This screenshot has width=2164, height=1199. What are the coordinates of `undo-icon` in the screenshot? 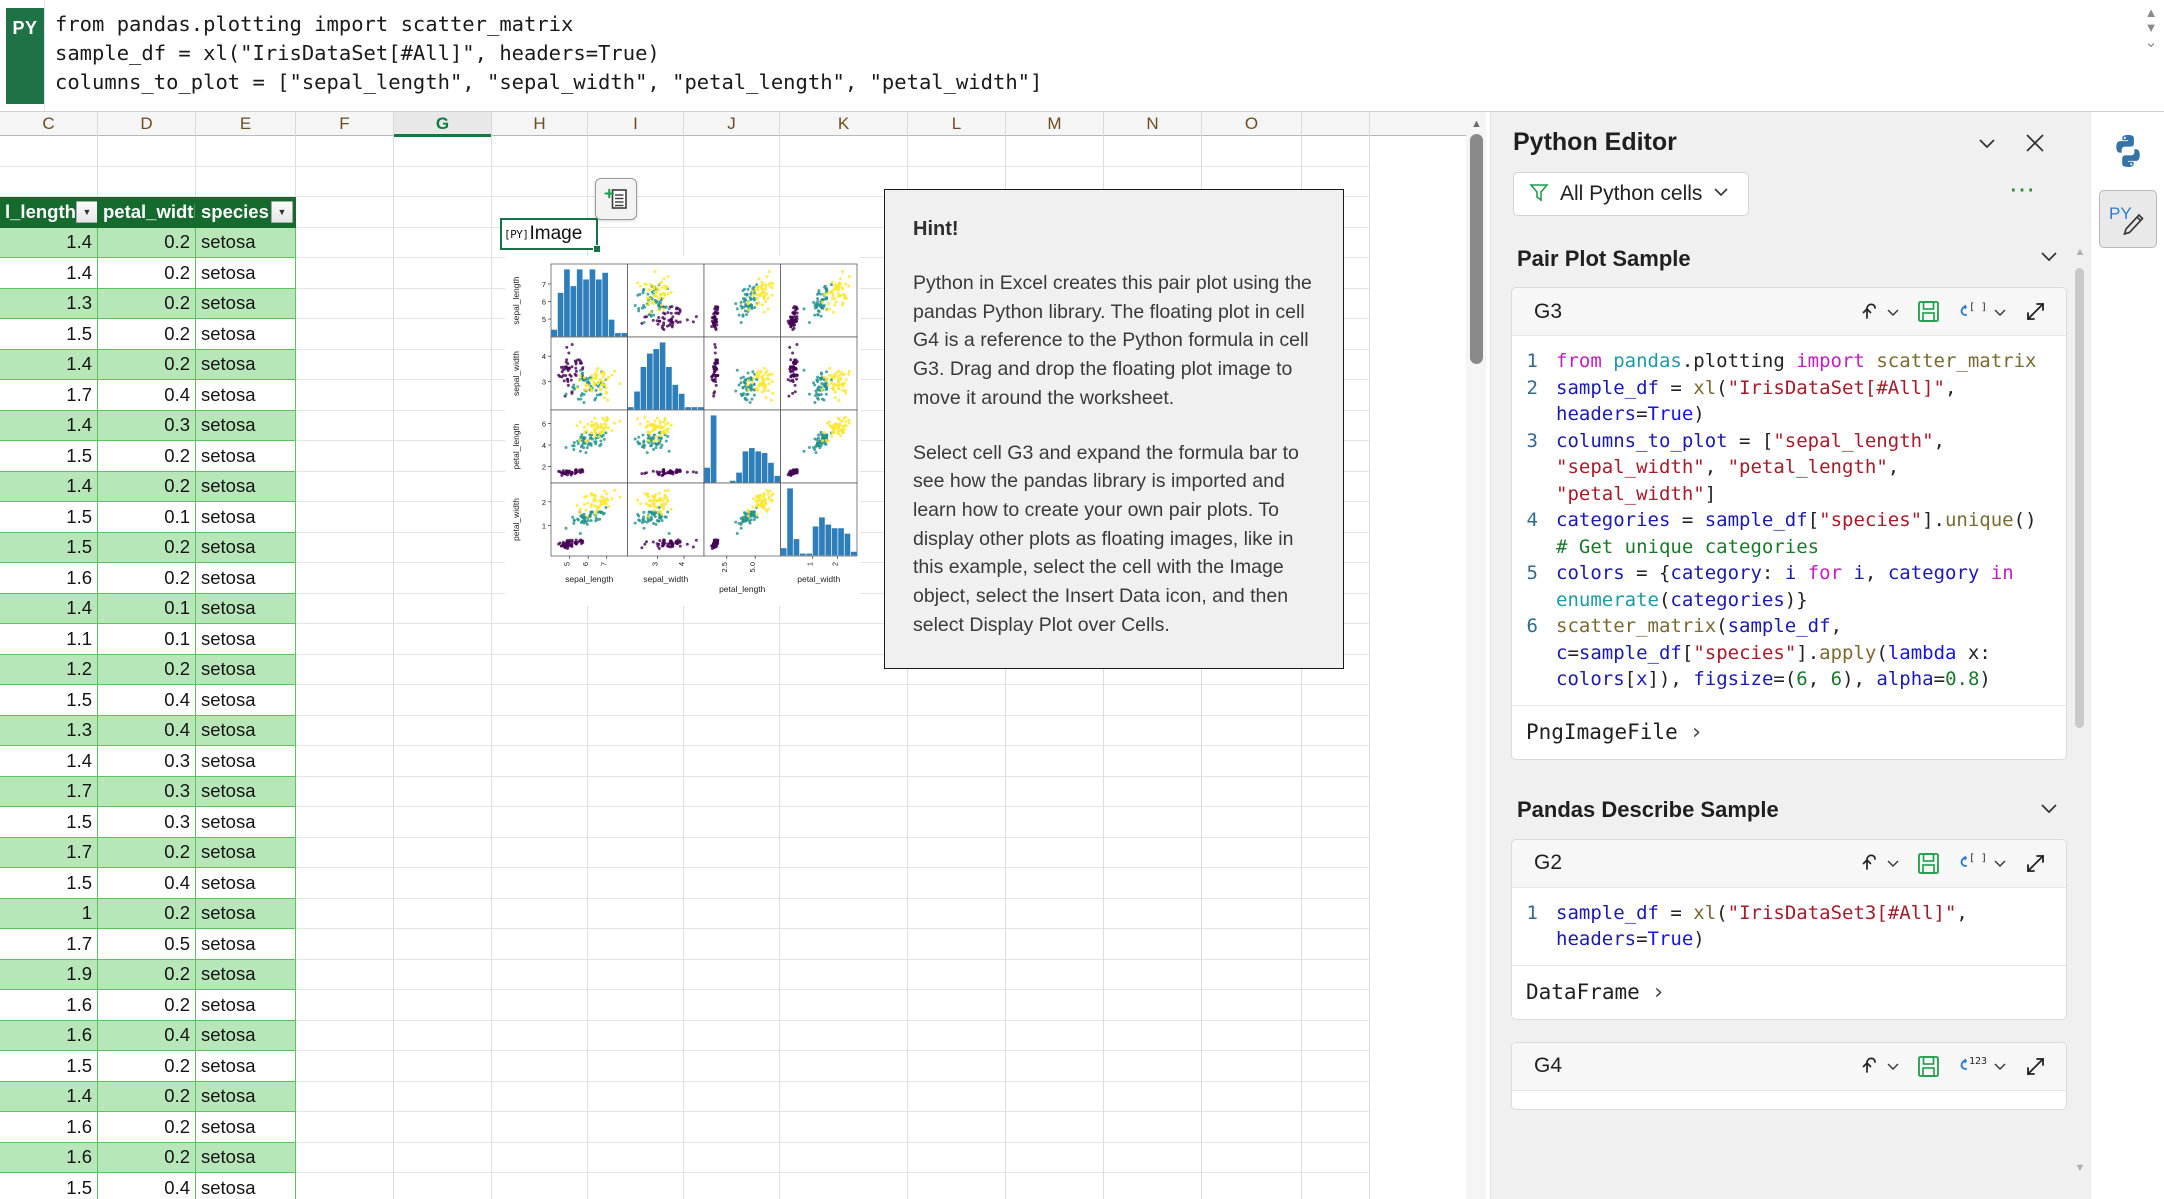 It's located at (1879, 312).